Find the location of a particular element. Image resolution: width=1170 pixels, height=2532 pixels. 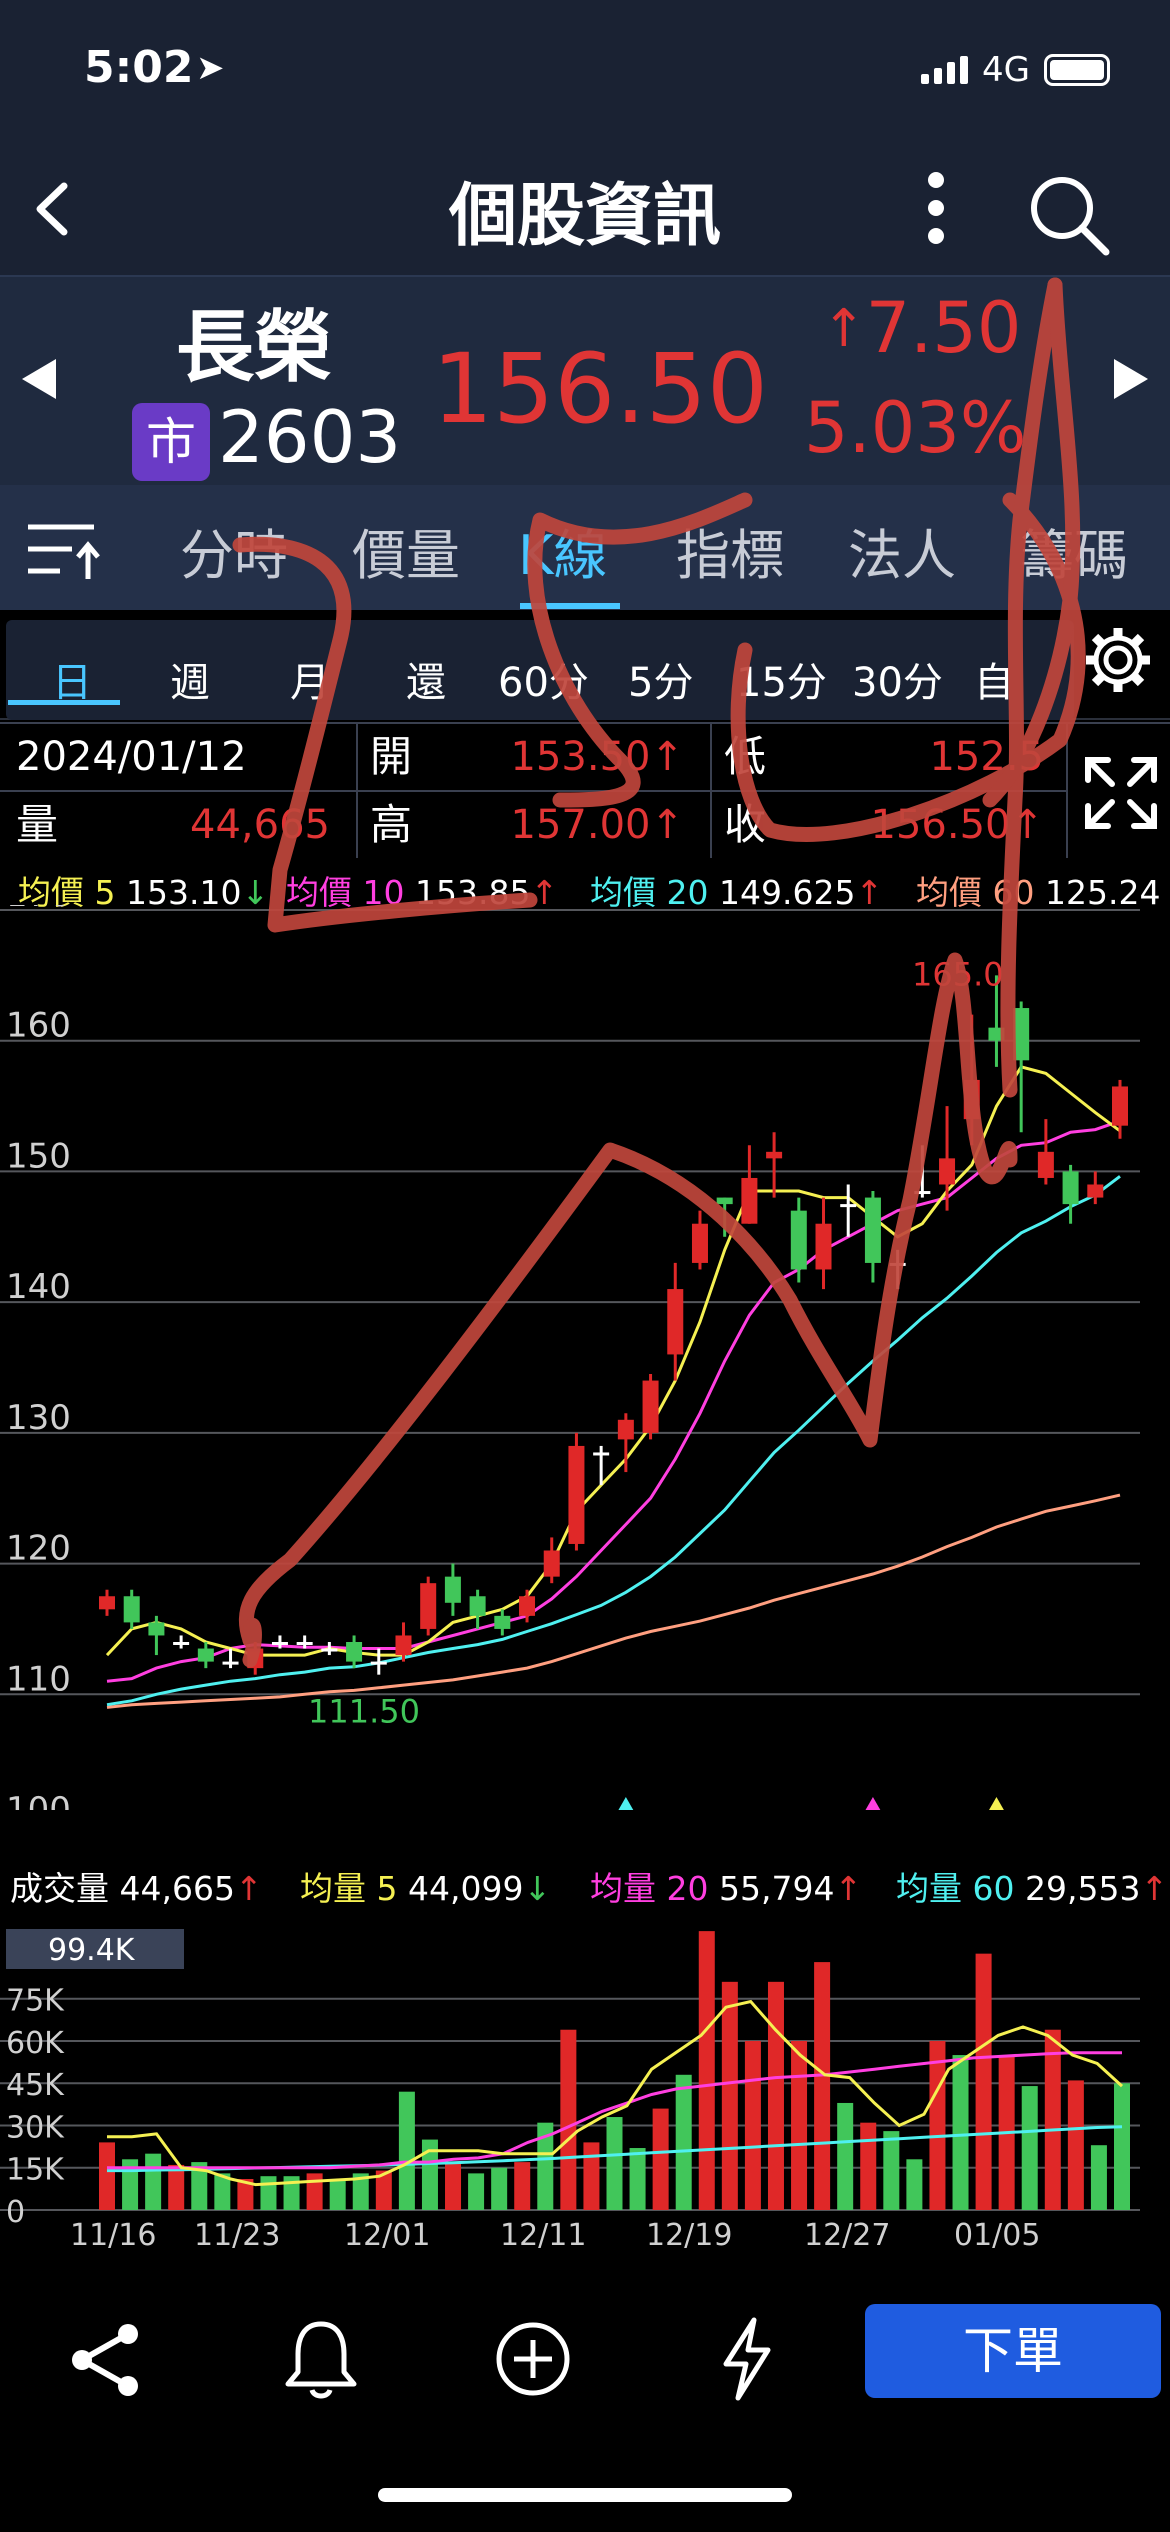

price-tick-label: 100 is located at coordinates (38, 1800).